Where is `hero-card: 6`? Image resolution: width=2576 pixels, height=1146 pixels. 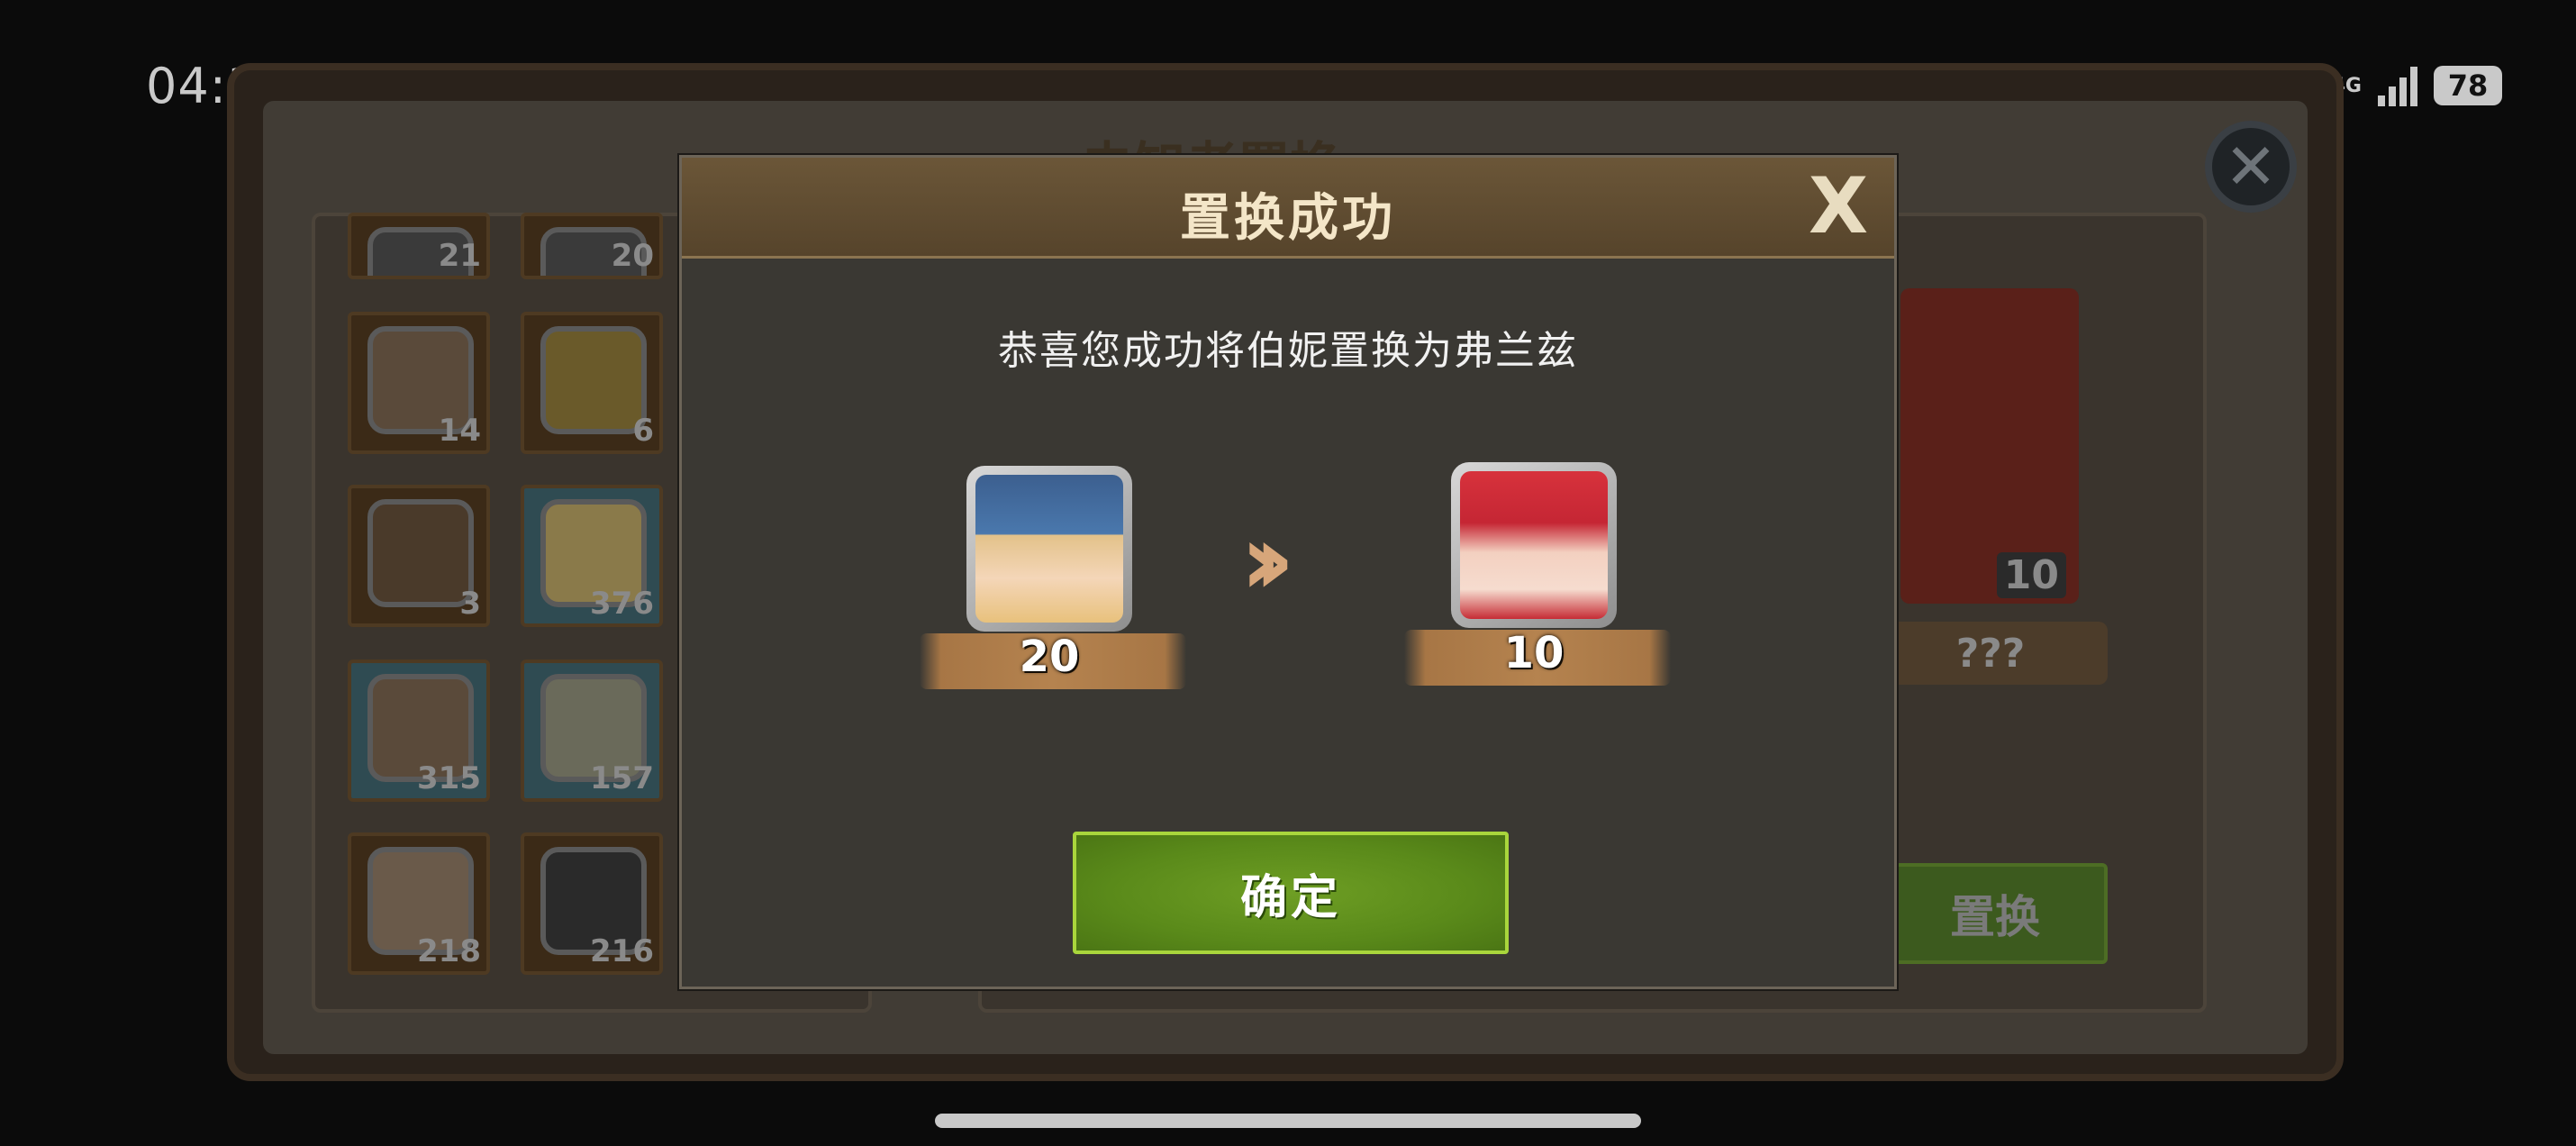 hero-card: 6 is located at coordinates (592, 383).